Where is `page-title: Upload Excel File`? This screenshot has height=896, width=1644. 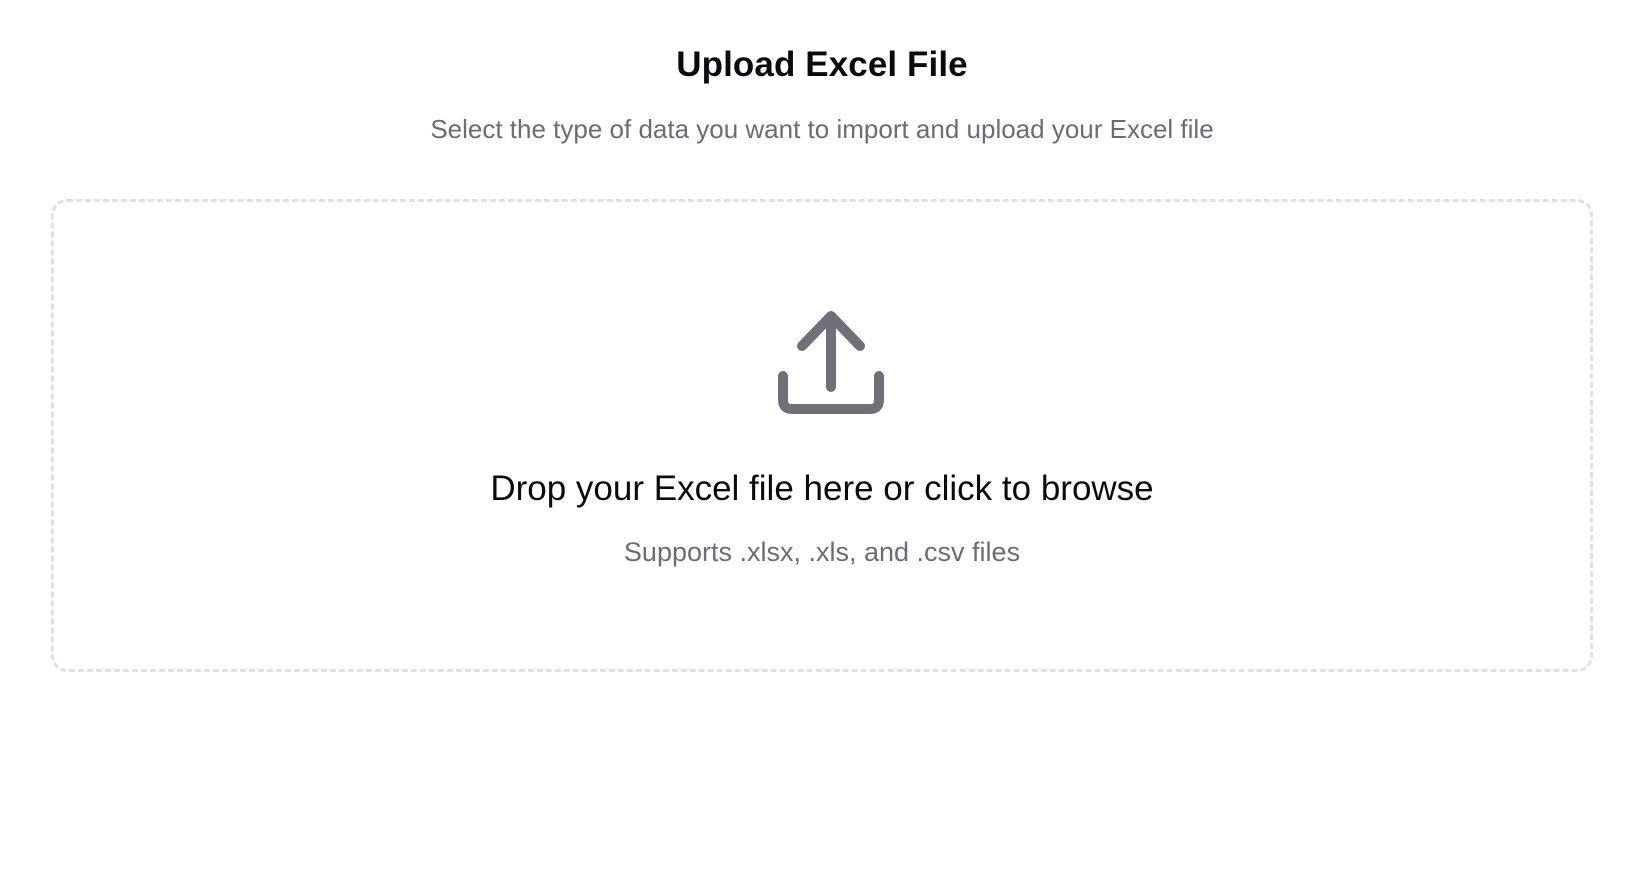
page-title: Upload Excel File is located at coordinates (822, 64).